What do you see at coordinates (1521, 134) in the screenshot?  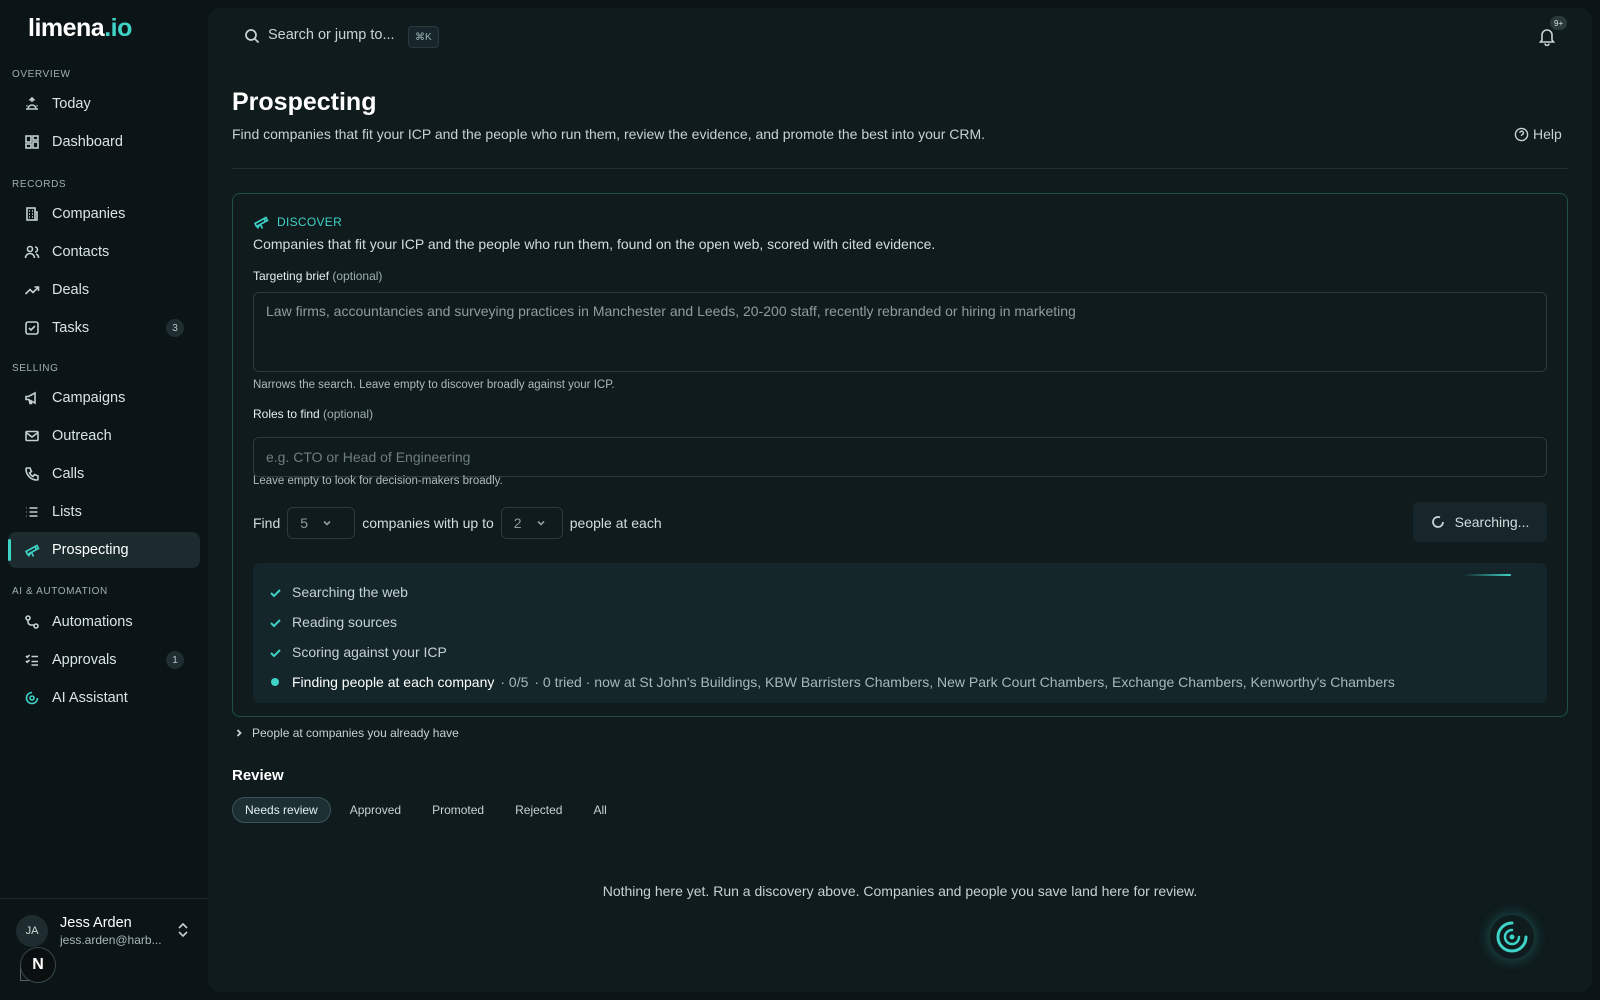 I see `help-icon` at bounding box center [1521, 134].